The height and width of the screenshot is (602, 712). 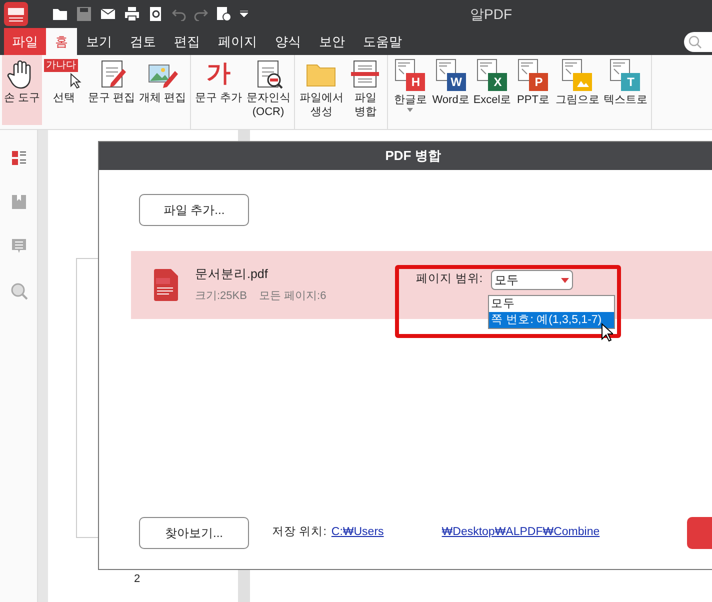 What do you see at coordinates (201, 14) in the screenshot?
I see `redo-icon` at bounding box center [201, 14].